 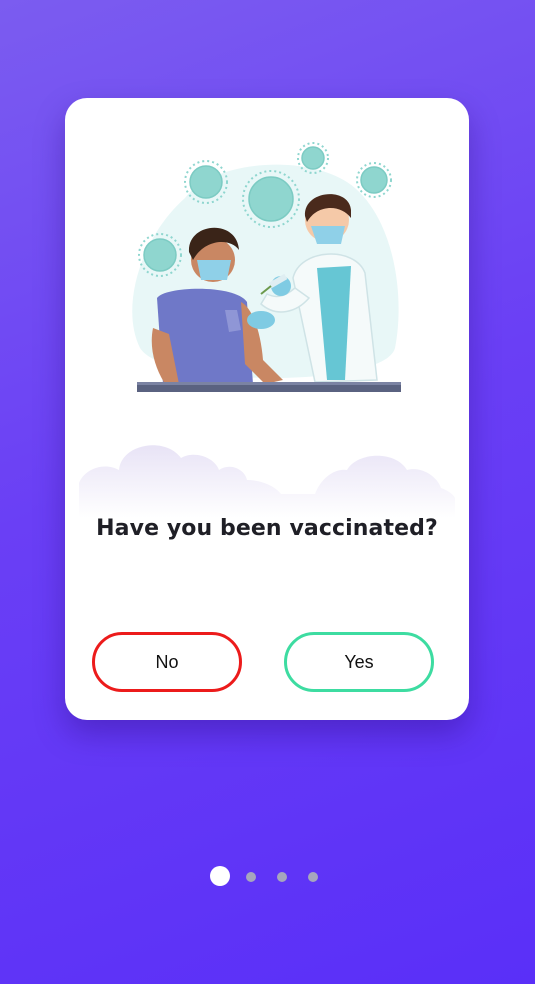 What do you see at coordinates (267, 877) in the screenshot?
I see `pagination-dots` at bounding box center [267, 877].